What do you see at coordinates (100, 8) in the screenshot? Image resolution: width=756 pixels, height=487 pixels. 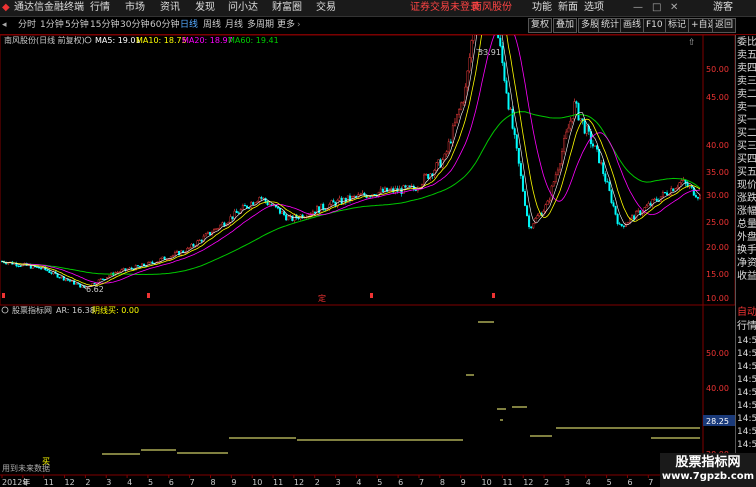 I see `menu-item-hangqing: 行情` at bounding box center [100, 8].